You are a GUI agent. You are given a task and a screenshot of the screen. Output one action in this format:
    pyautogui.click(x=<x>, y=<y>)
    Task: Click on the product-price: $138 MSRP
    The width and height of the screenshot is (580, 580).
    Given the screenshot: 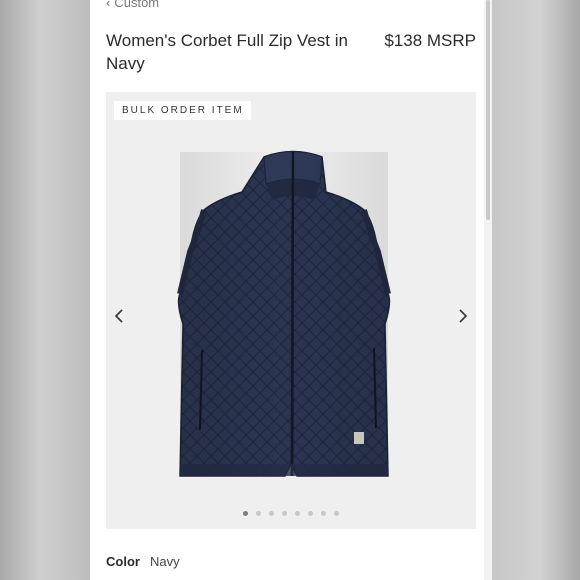 What is the action you would take?
    pyautogui.click(x=430, y=40)
    